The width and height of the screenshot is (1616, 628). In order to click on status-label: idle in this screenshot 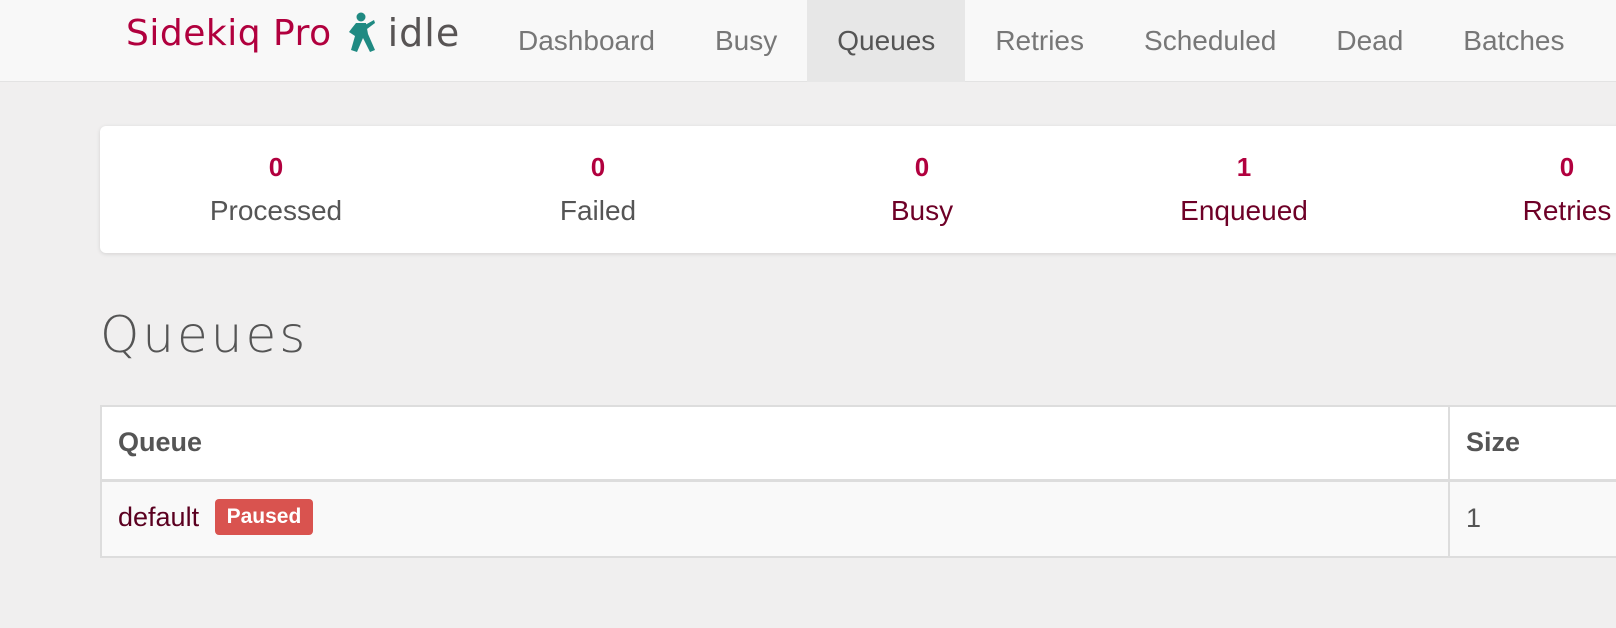, I will do `click(424, 33)`.